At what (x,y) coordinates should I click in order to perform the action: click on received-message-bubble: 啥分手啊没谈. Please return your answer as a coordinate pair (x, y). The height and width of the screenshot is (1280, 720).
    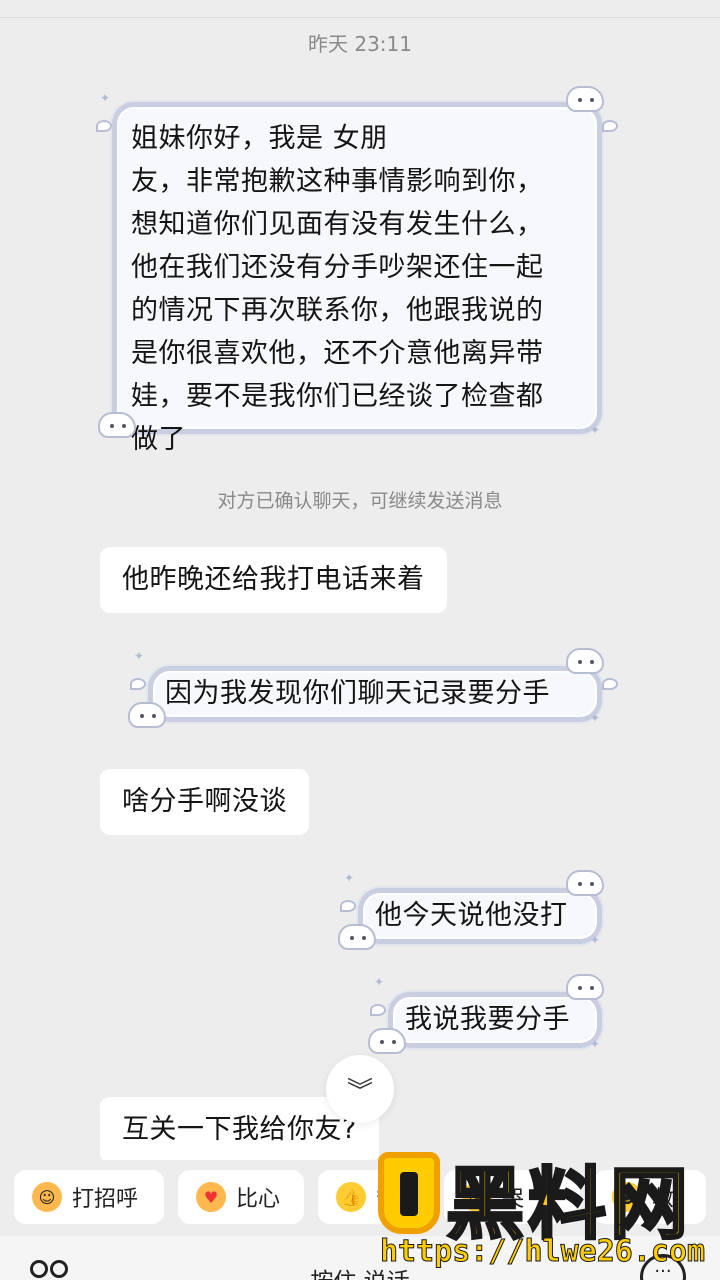
    Looking at the image, I should click on (204, 802).